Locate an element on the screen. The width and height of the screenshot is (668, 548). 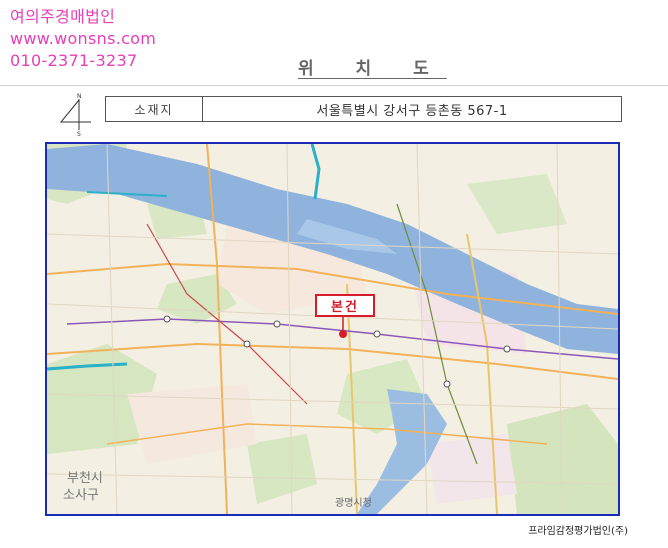
title-divider is located at coordinates (334, 85).